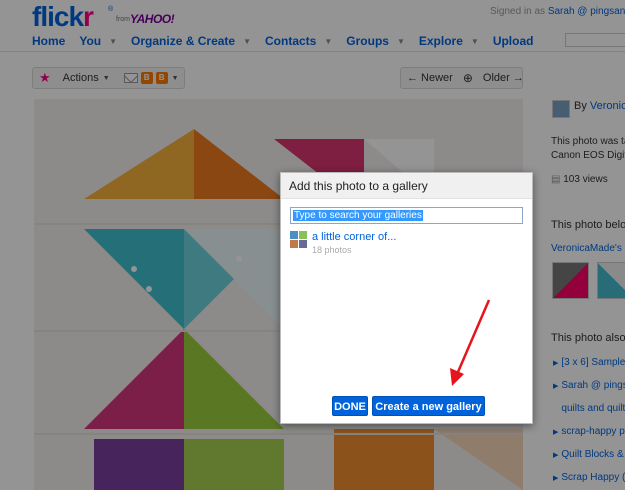 This screenshot has height=490, width=625. I want to click on gallery-photo-count: 18 photos, so click(332, 250).